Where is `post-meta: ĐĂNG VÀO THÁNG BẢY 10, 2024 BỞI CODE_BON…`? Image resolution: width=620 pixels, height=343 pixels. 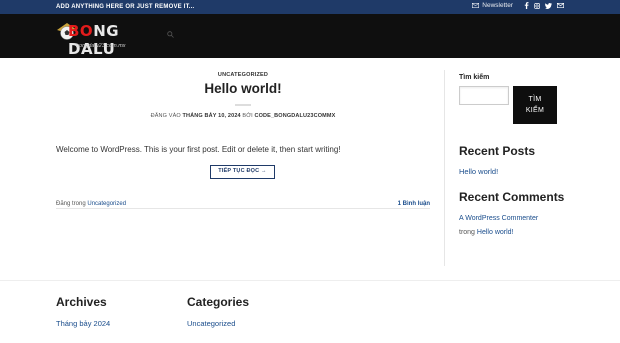
post-meta: ĐĂNG VÀO THÁNG BẢY 10, 2024 BỞI CODE_BON… is located at coordinates (243, 116).